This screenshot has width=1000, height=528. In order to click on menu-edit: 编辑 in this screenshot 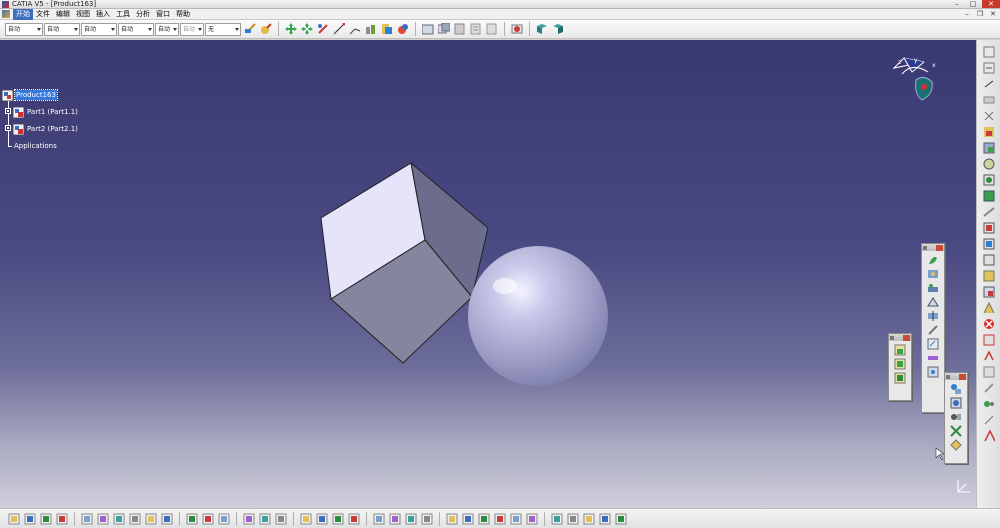, I will do `click(63, 14)`.